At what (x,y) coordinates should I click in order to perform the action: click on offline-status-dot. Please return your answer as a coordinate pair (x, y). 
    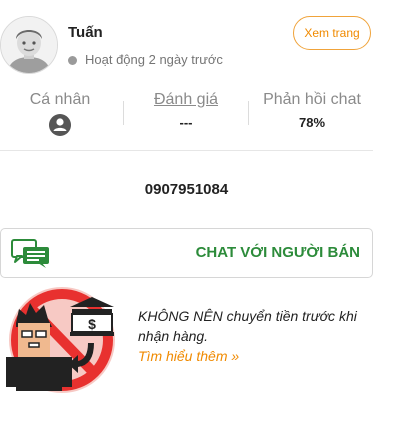
    Looking at the image, I should click on (72, 60).